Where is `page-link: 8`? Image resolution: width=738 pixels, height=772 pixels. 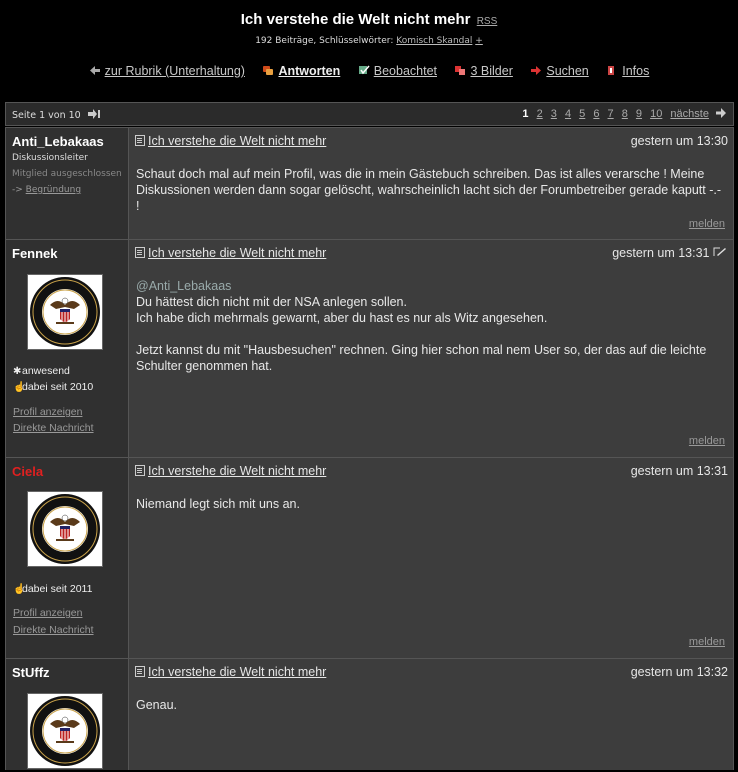 page-link: 8 is located at coordinates (625, 114).